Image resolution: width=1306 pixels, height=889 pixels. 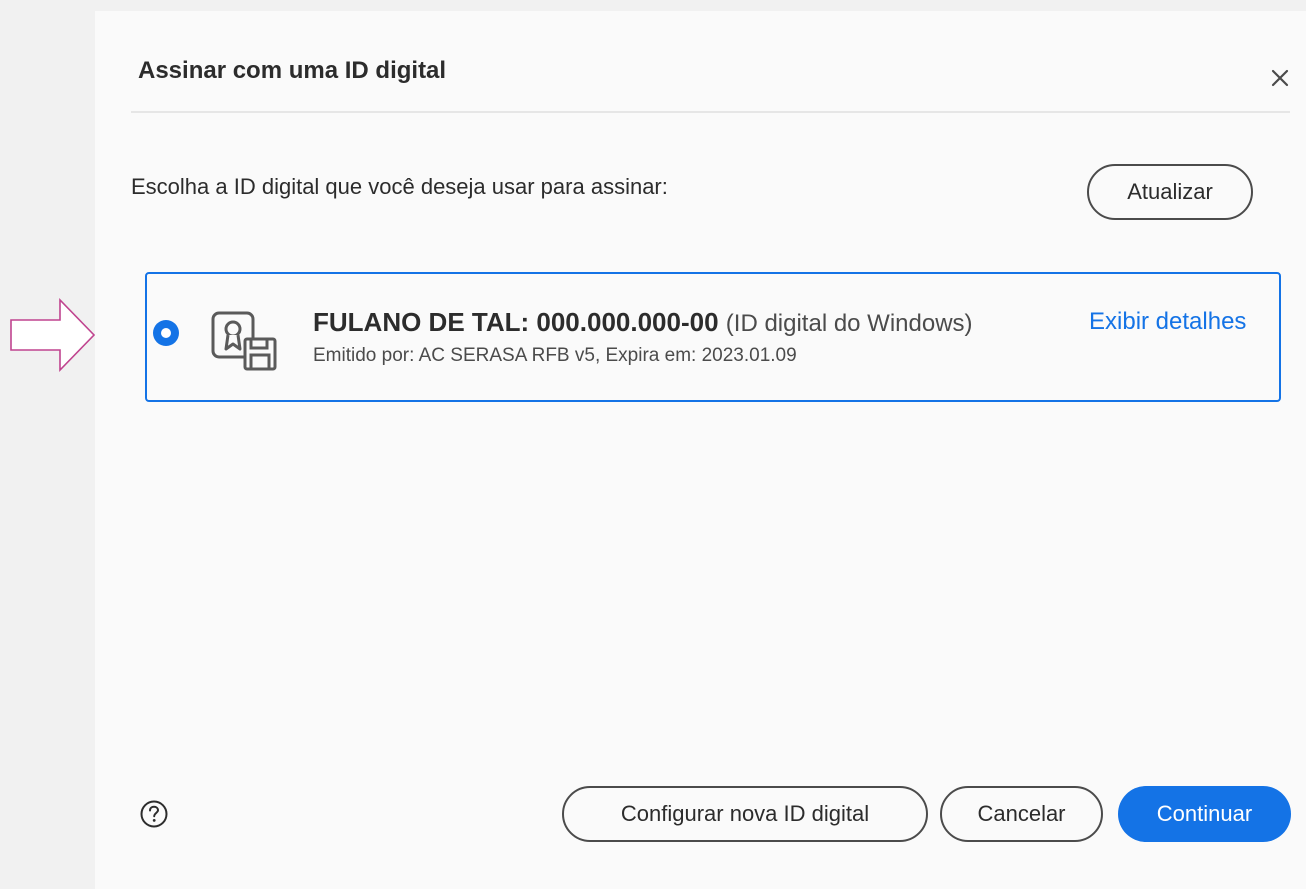 I want to click on digital-id-type: (ID digital do Windows), so click(x=849, y=323).